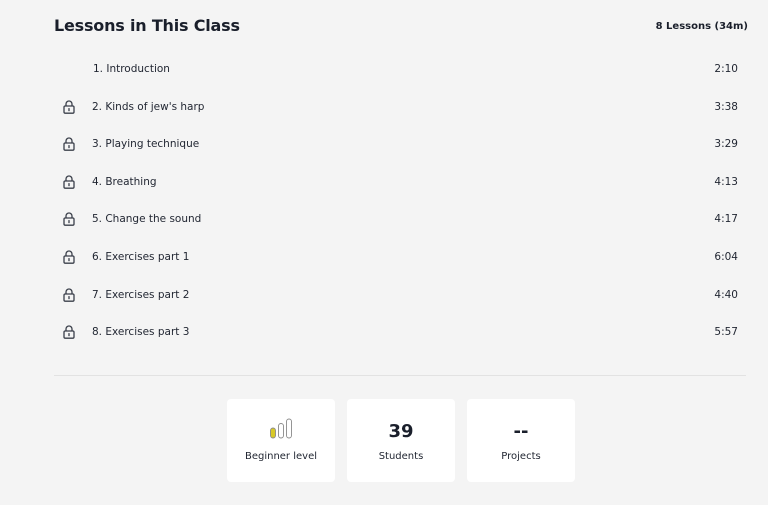 Image resolution: width=768 pixels, height=505 pixels. What do you see at coordinates (147, 25) in the screenshot?
I see `page-title: Lessons in This Class` at bounding box center [147, 25].